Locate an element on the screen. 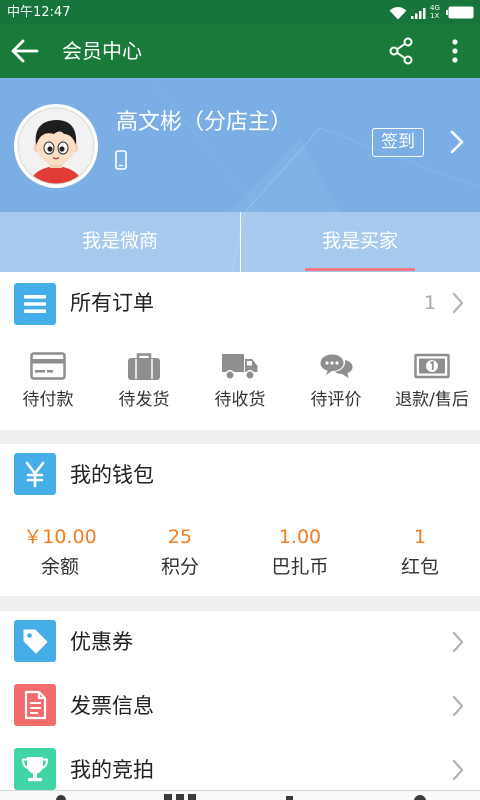 The image size is (480, 800). share-icon is located at coordinates (401, 51).